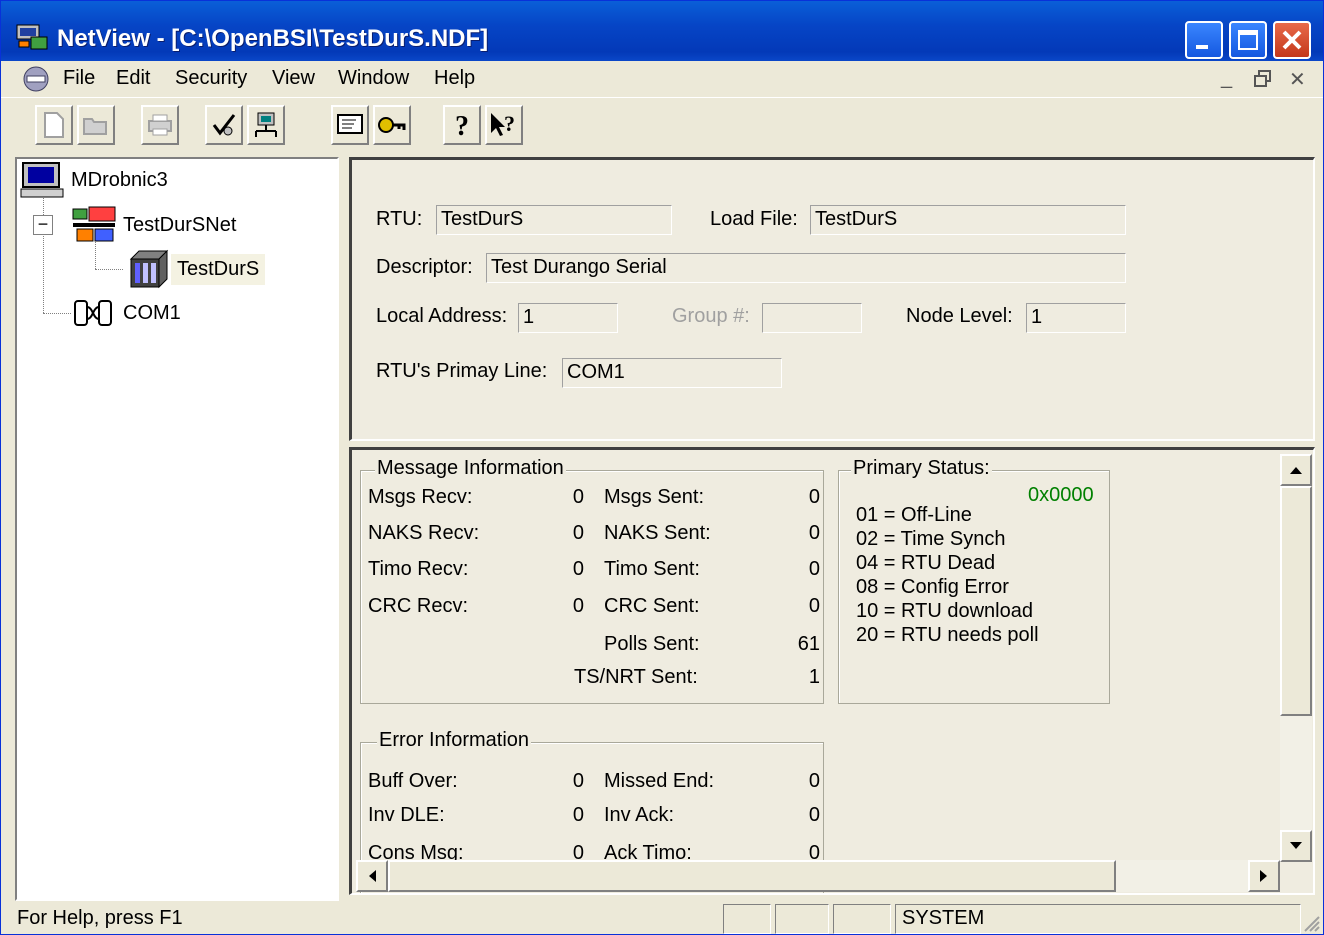 This screenshot has height=935, width=1324. What do you see at coordinates (442, 316) in the screenshot?
I see `local-address-label: Local Address:` at bounding box center [442, 316].